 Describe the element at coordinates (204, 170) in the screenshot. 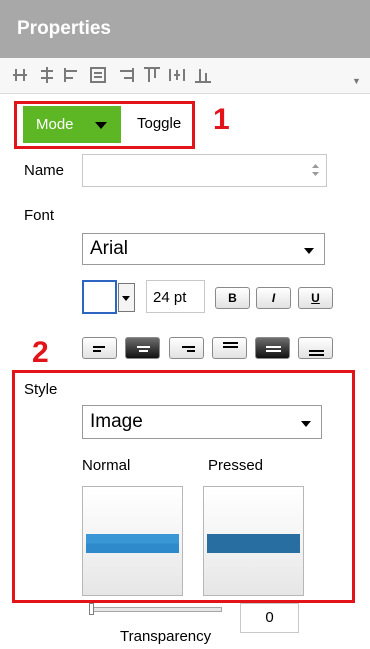

I see `name-input` at that location.